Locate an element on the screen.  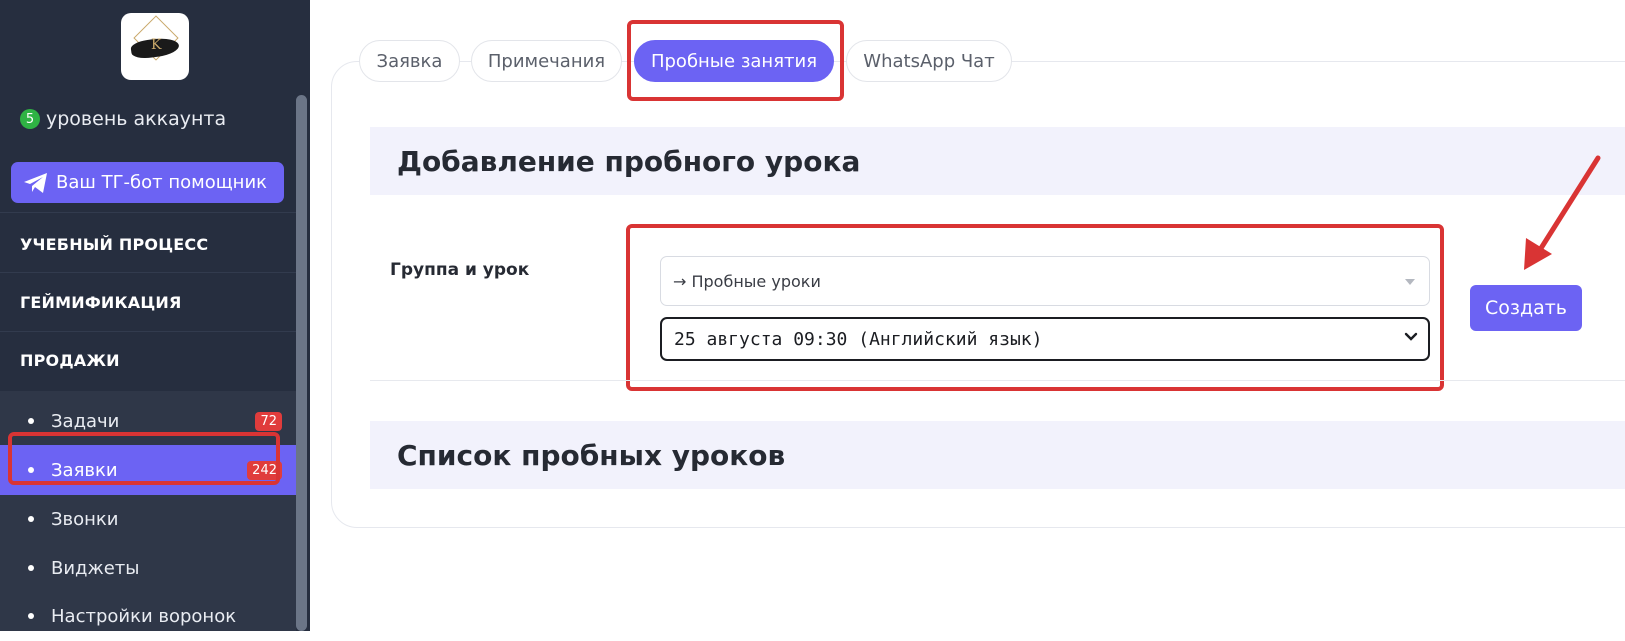
tab-notes: Примечания is located at coordinates (546, 61).